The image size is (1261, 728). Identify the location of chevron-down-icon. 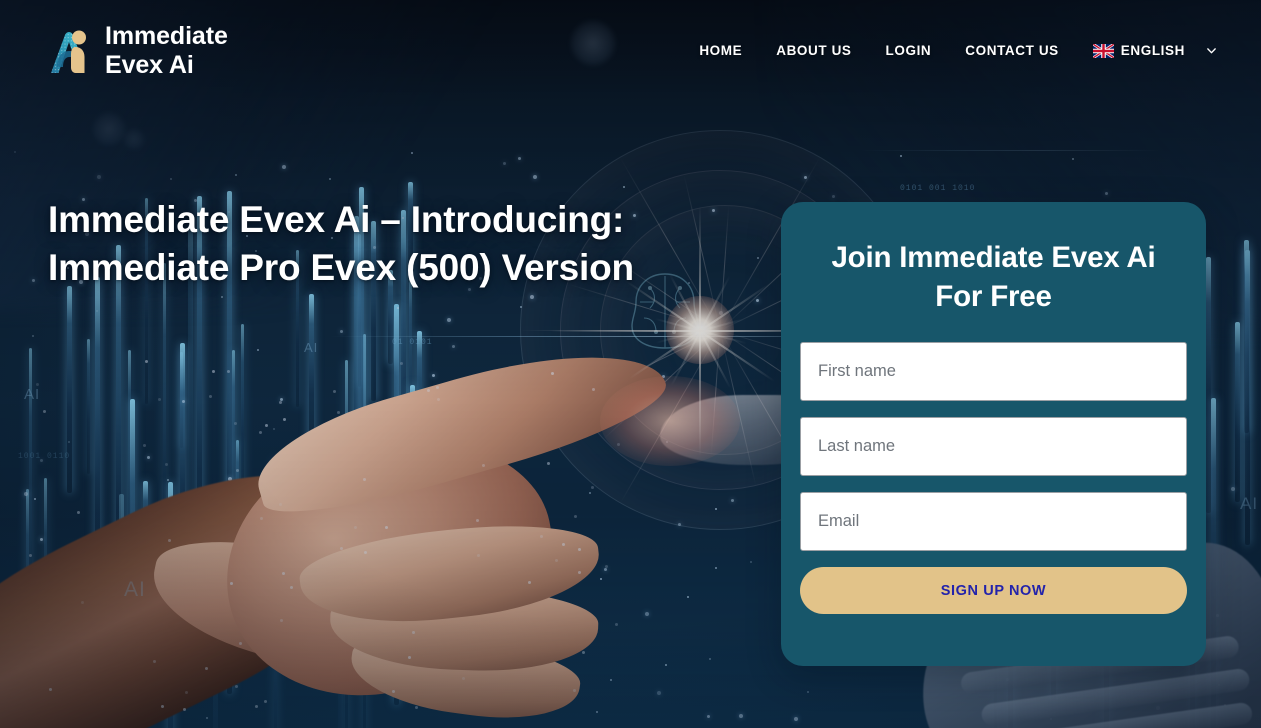
(1211, 51).